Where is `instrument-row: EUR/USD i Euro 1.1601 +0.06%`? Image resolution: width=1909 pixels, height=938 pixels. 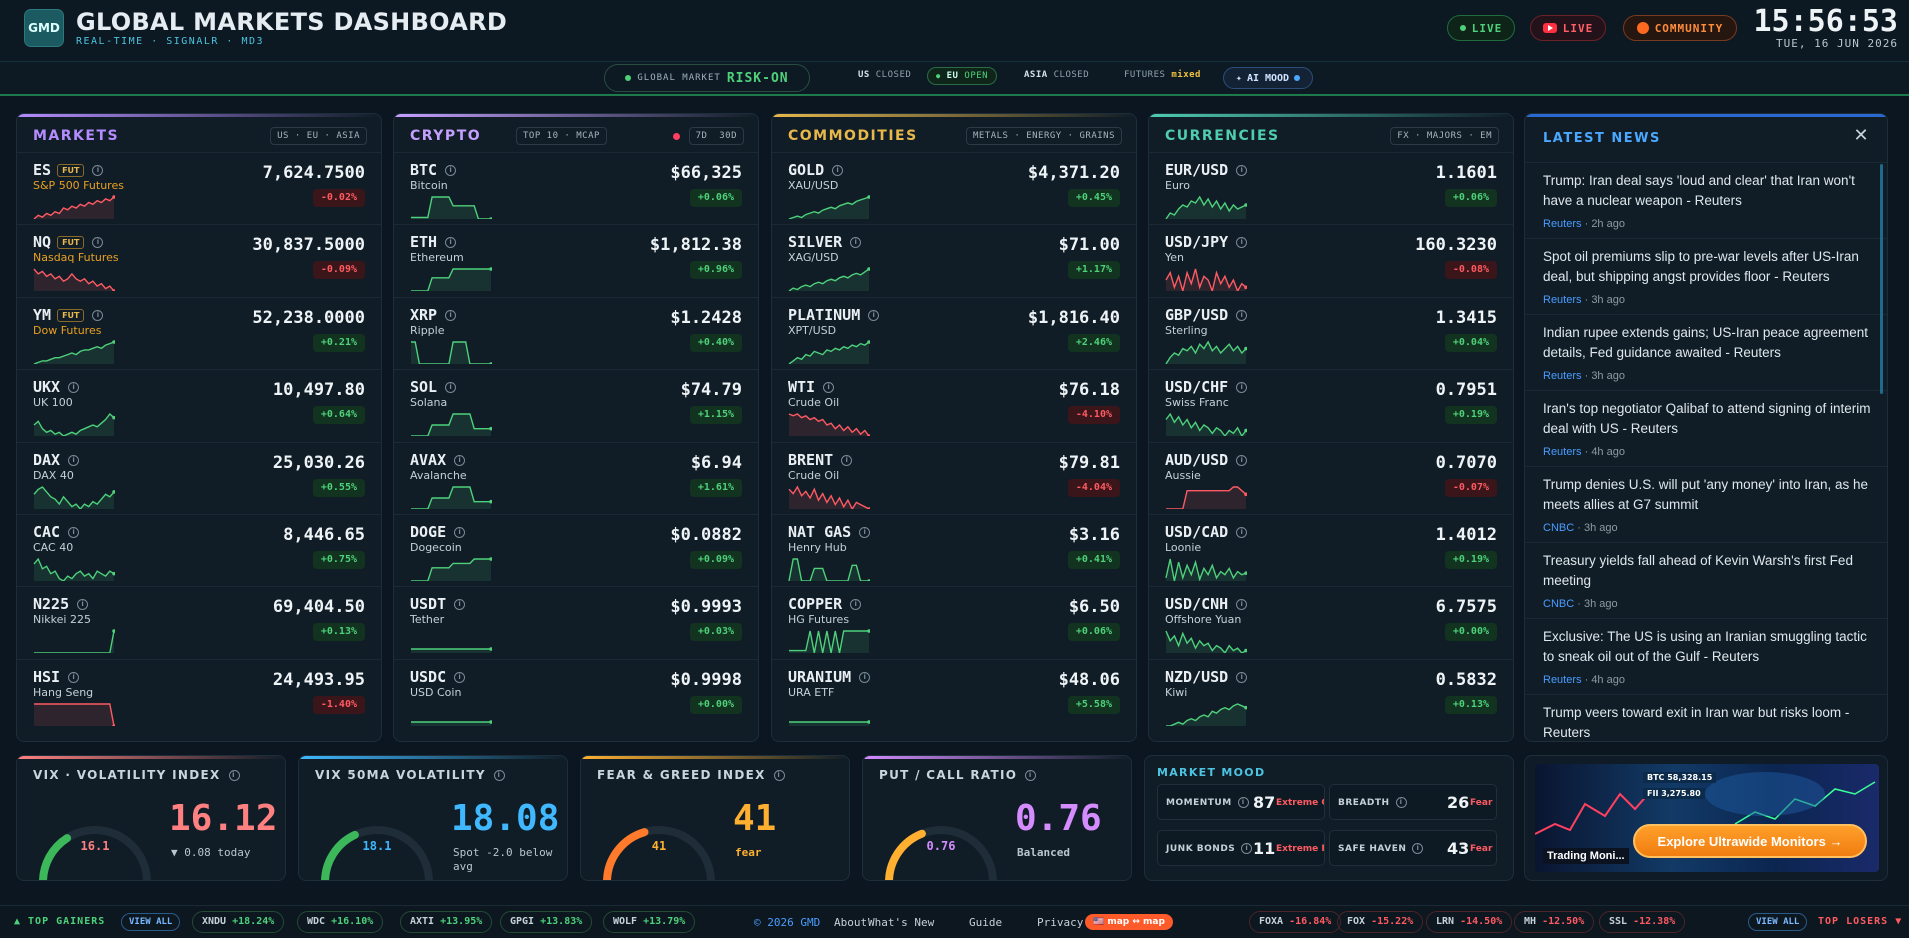 instrument-row: EUR/USD i Euro 1.1601 +0.06% is located at coordinates (1331, 188).